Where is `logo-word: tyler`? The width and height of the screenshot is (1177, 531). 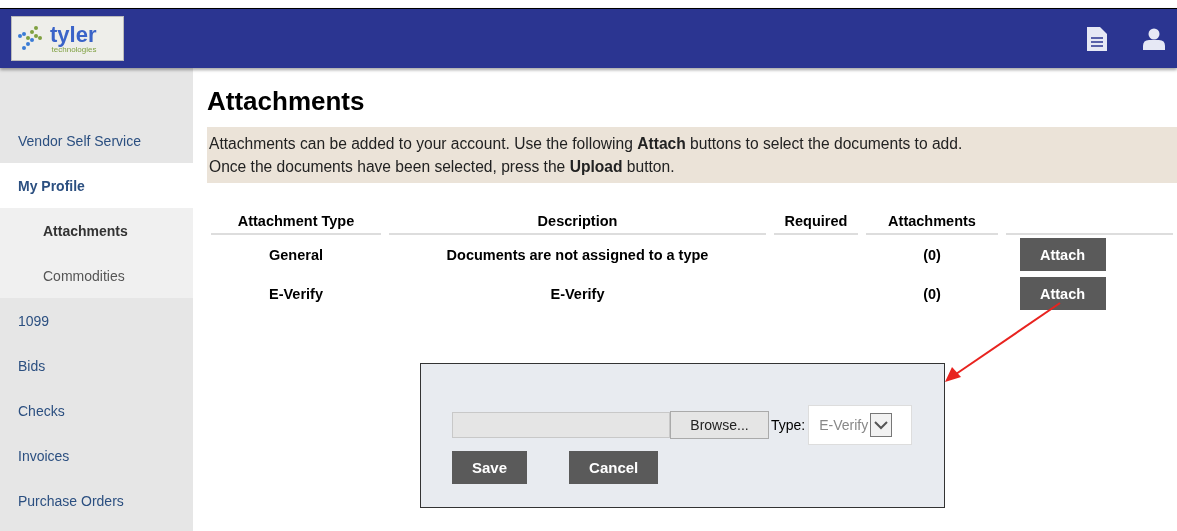 logo-word: tyler is located at coordinates (73, 34).